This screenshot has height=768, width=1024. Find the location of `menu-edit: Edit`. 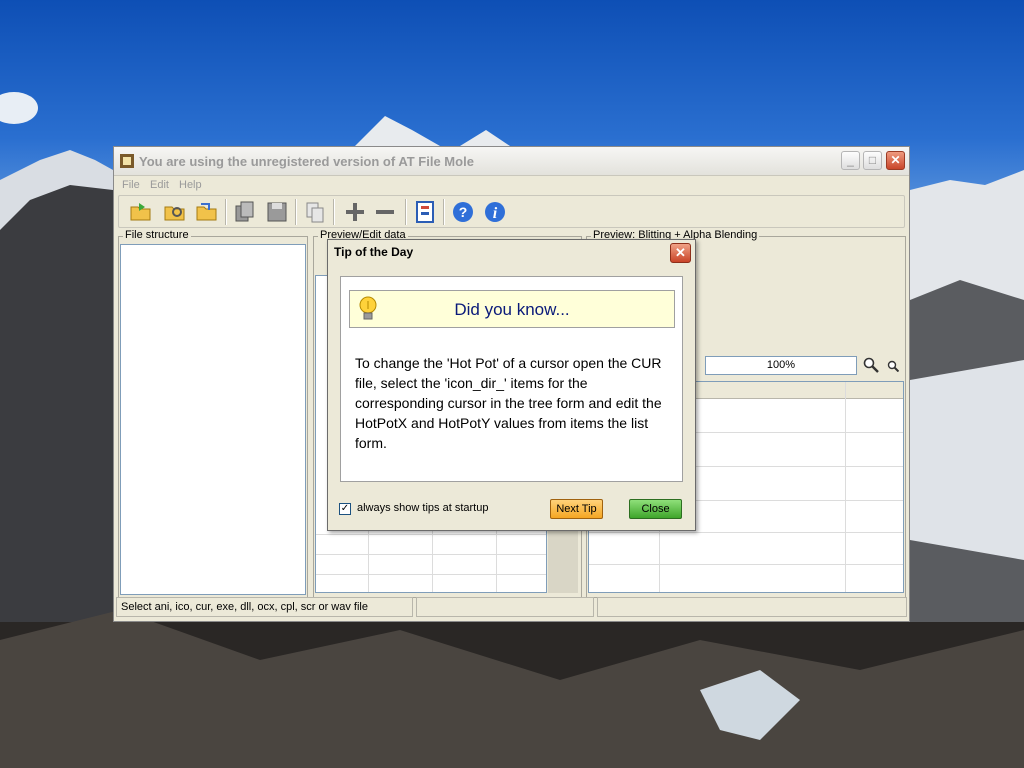

menu-edit: Edit is located at coordinates (159, 185).